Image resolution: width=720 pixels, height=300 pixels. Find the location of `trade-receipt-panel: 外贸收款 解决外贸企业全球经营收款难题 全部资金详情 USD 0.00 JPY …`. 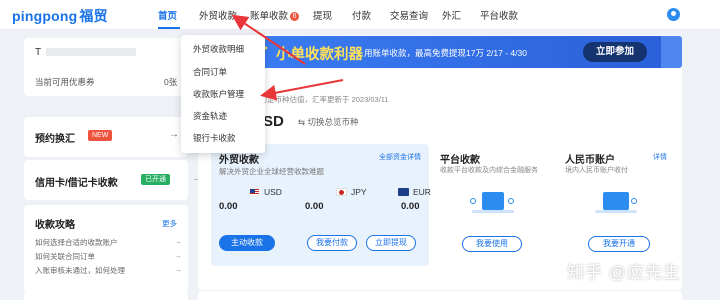

trade-receipt-panel: 外贸收款 解决外贸企业全球经营收款难题 全部资金详情 USD 0.00 JPY … is located at coordinates (321, 205).